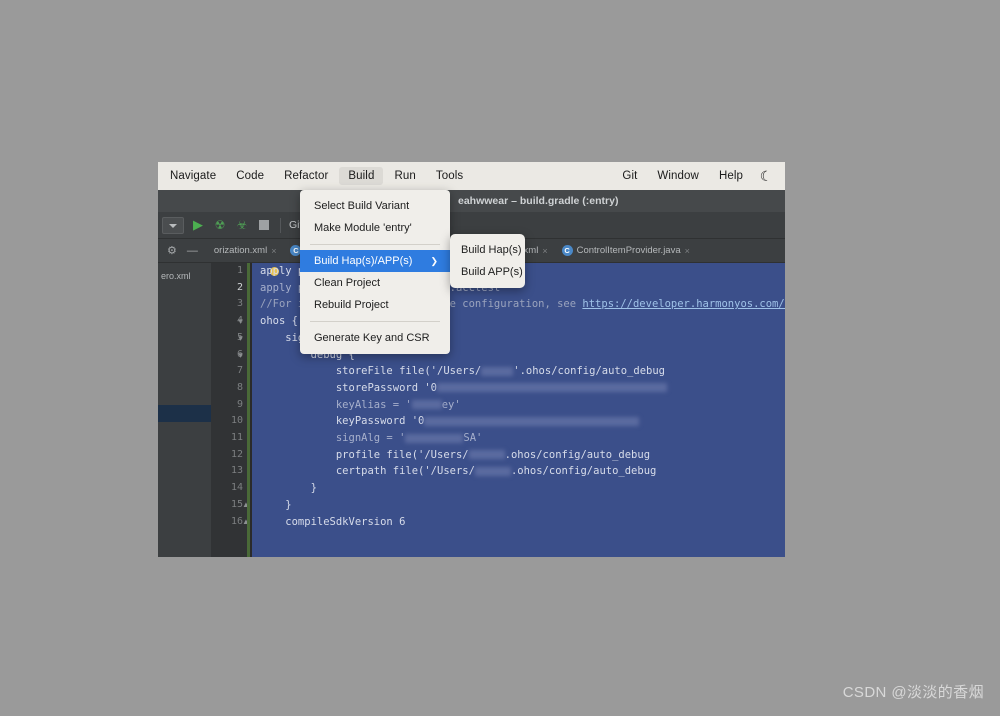  I want to click on tab-label: ControlItemProvider.java, so click(628, 250).